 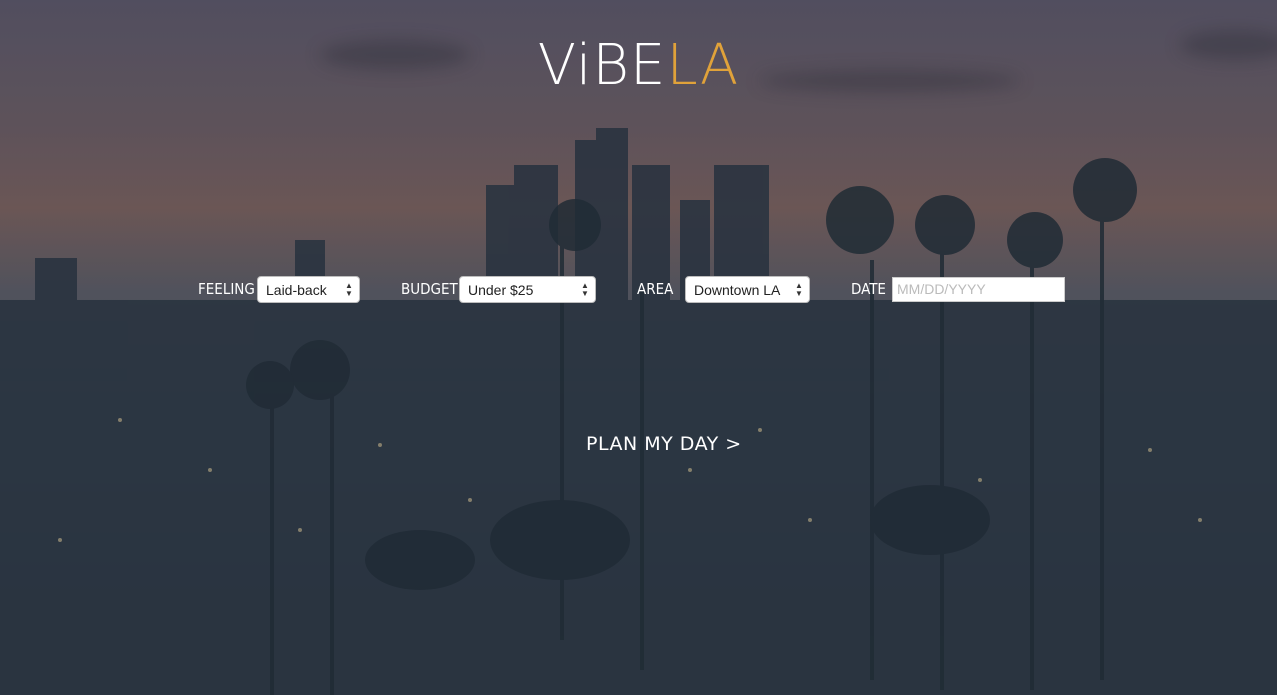 What do you see at coordinates (941, 289) in the screenshot?
I see `date-placeholder: MM/DD/YYYY` at bounding box center [941, 289].